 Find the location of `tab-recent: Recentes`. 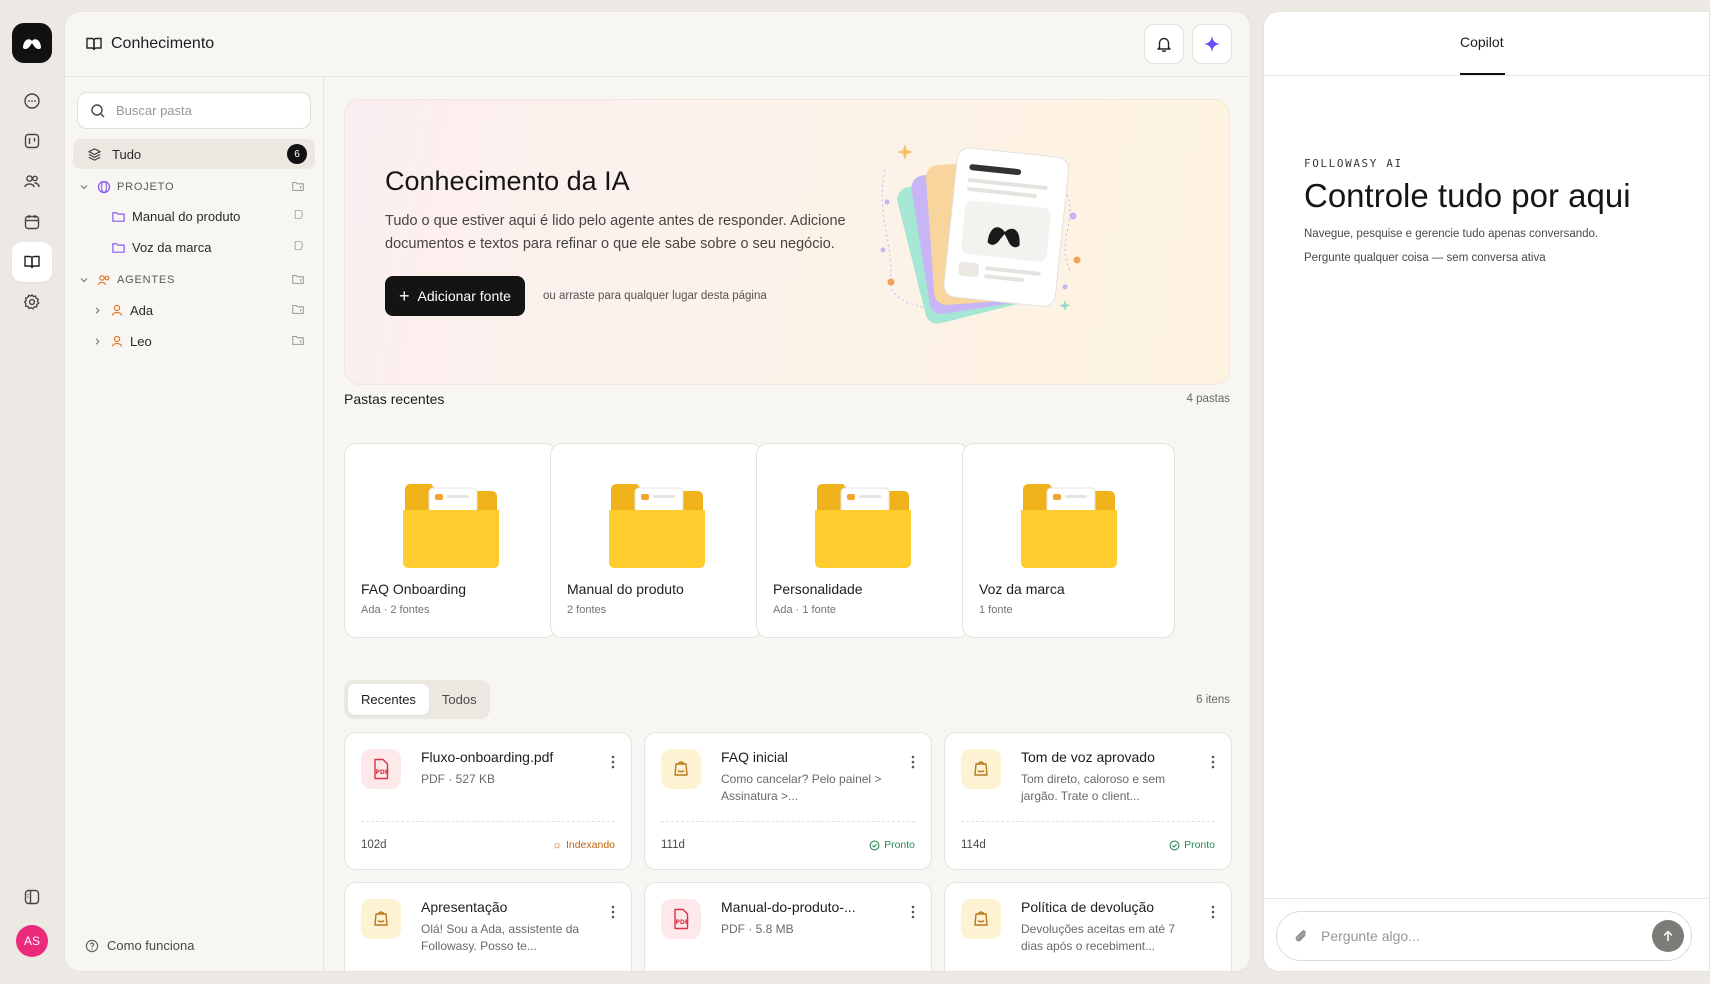

tab-recent: Recentes is located at coordinates (388, 699).